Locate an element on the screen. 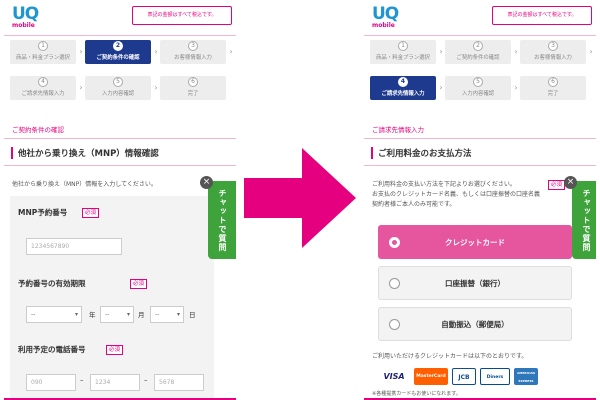 The height and width of the screenshot is (400, 600). amex-logo: AMERICAN EXPRESS is located at coordinates (526, 376).